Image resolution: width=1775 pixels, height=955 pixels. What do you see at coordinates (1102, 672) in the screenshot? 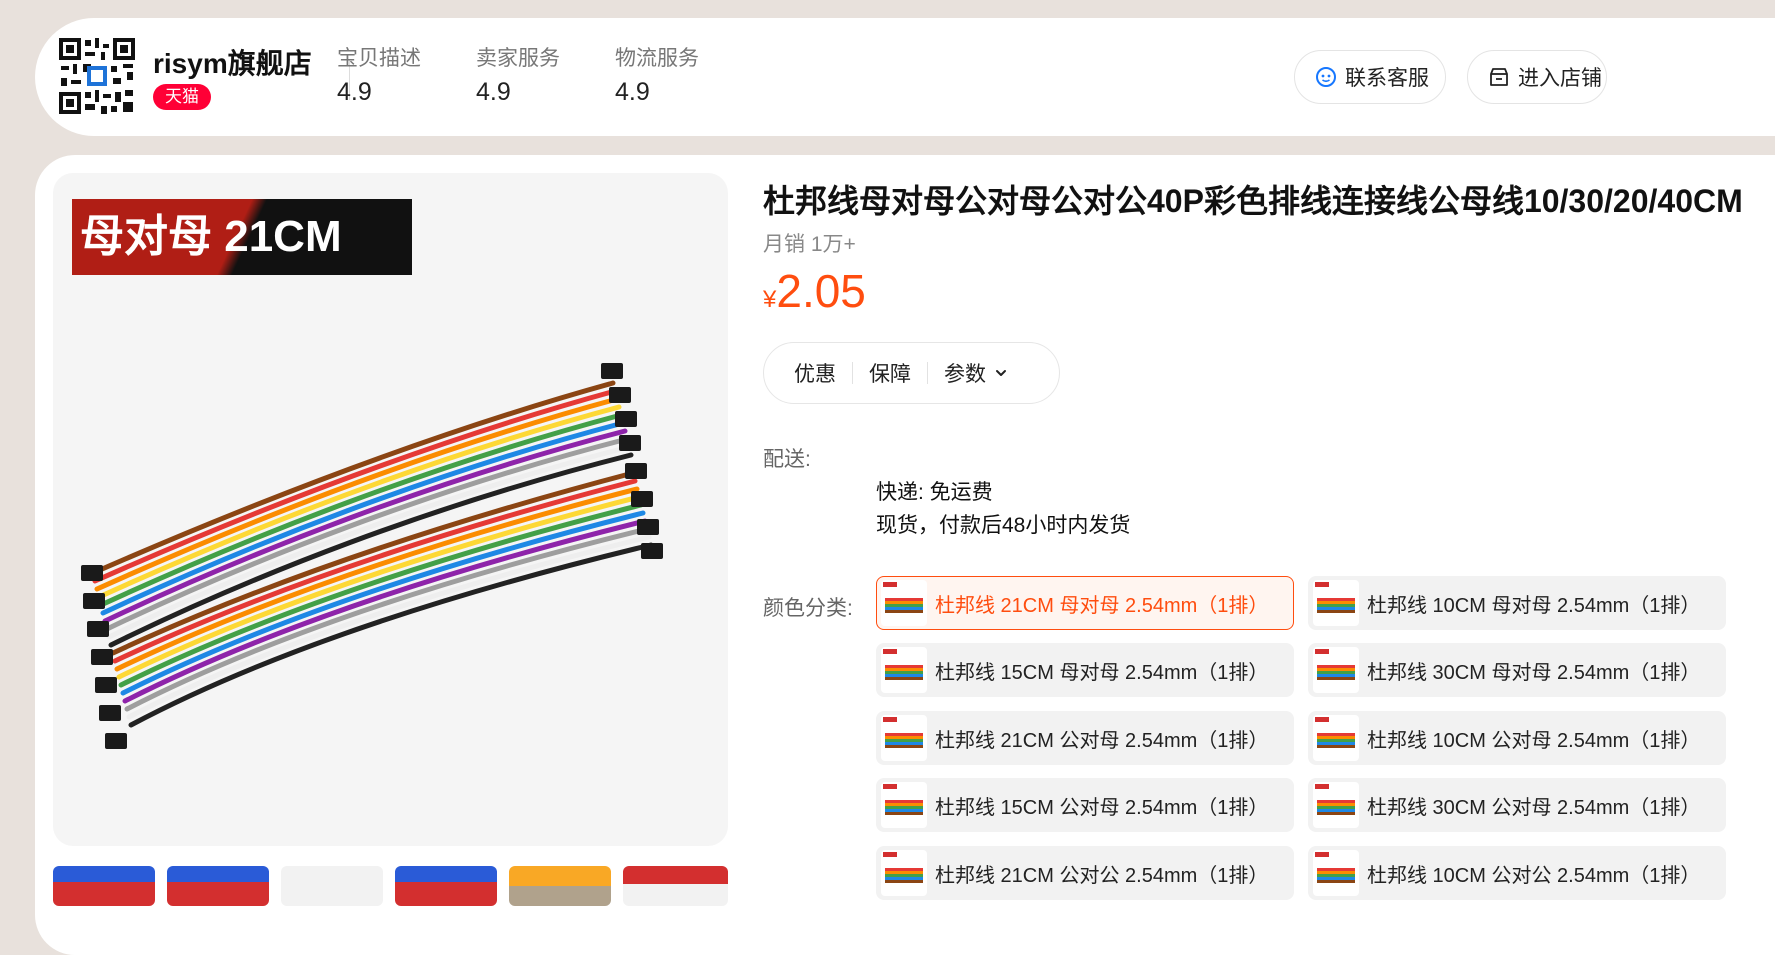
I see `sku-option-label: 杜邦线 15CM 母对母 2.54mm（1排）` at bounding box center [1102, 672].